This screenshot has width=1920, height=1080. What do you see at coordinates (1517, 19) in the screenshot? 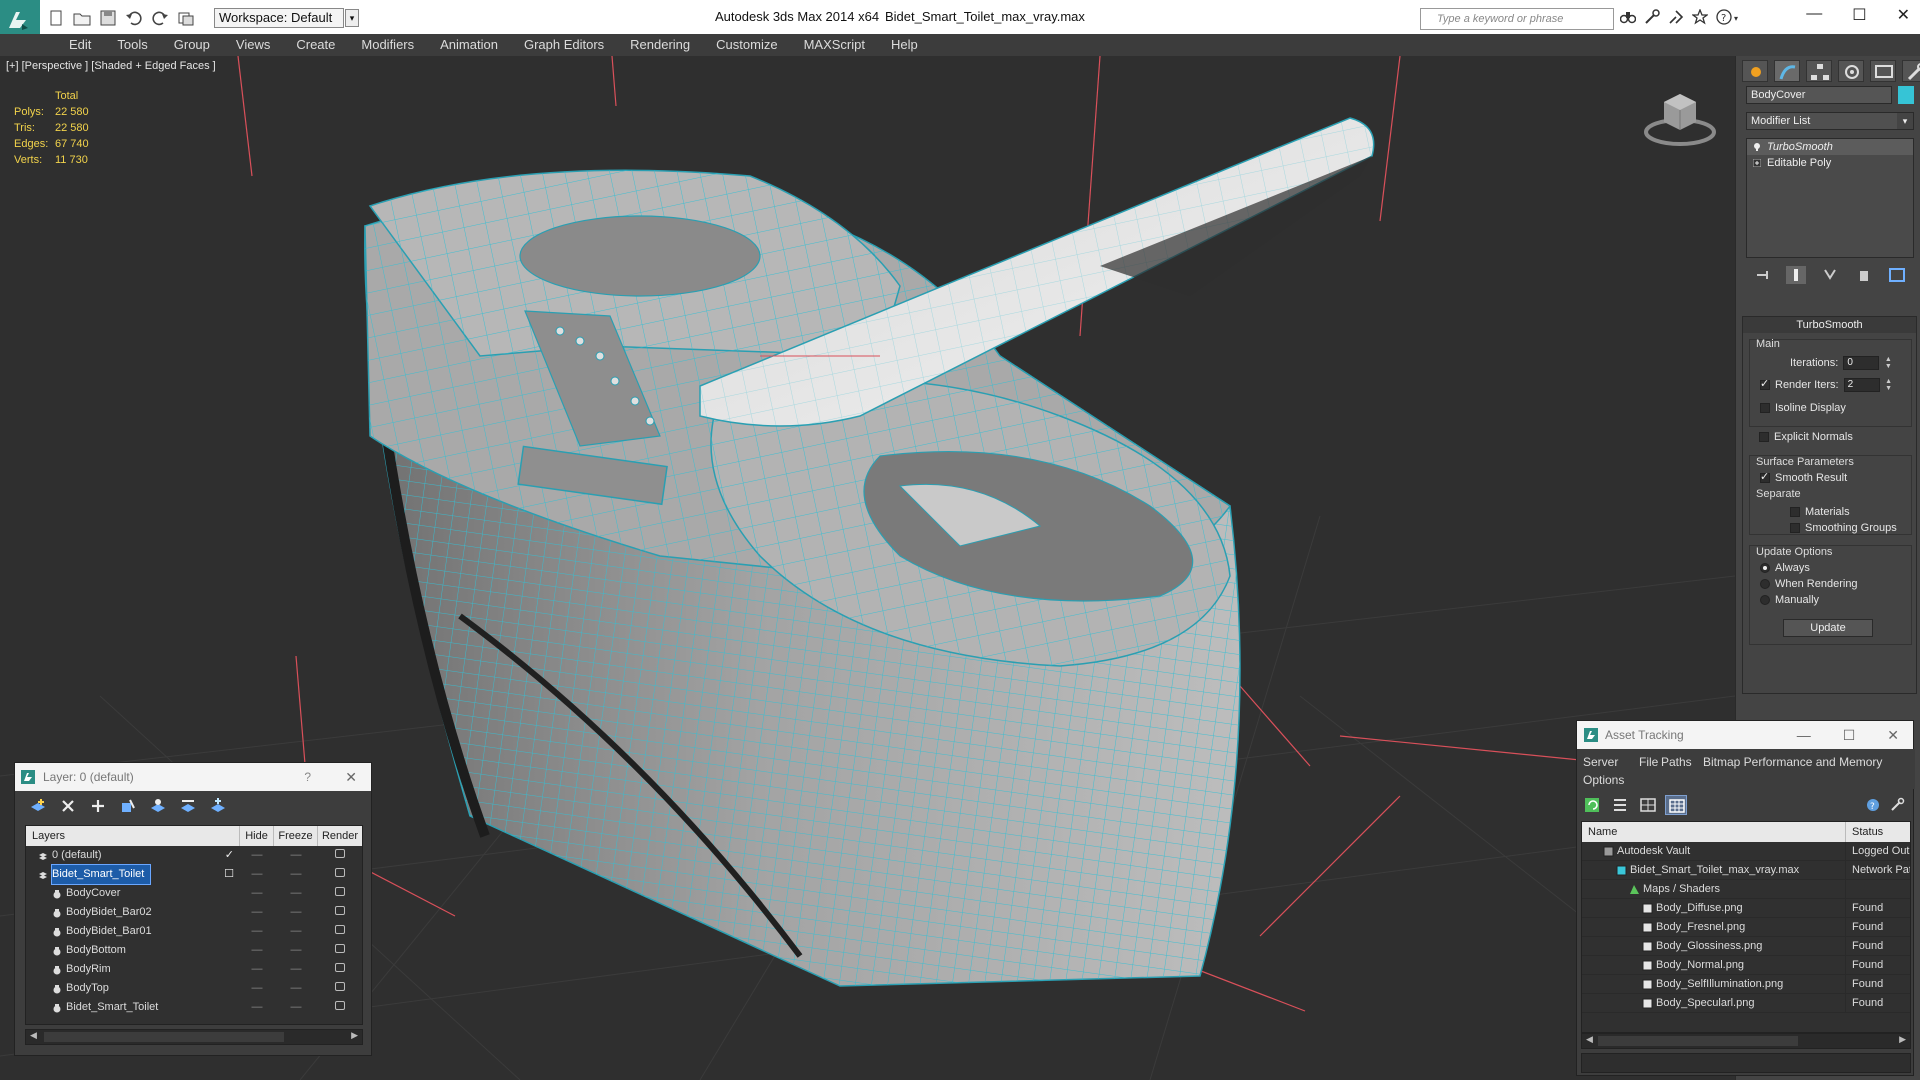
I see `search-input` at bounding box center [1517, 19].